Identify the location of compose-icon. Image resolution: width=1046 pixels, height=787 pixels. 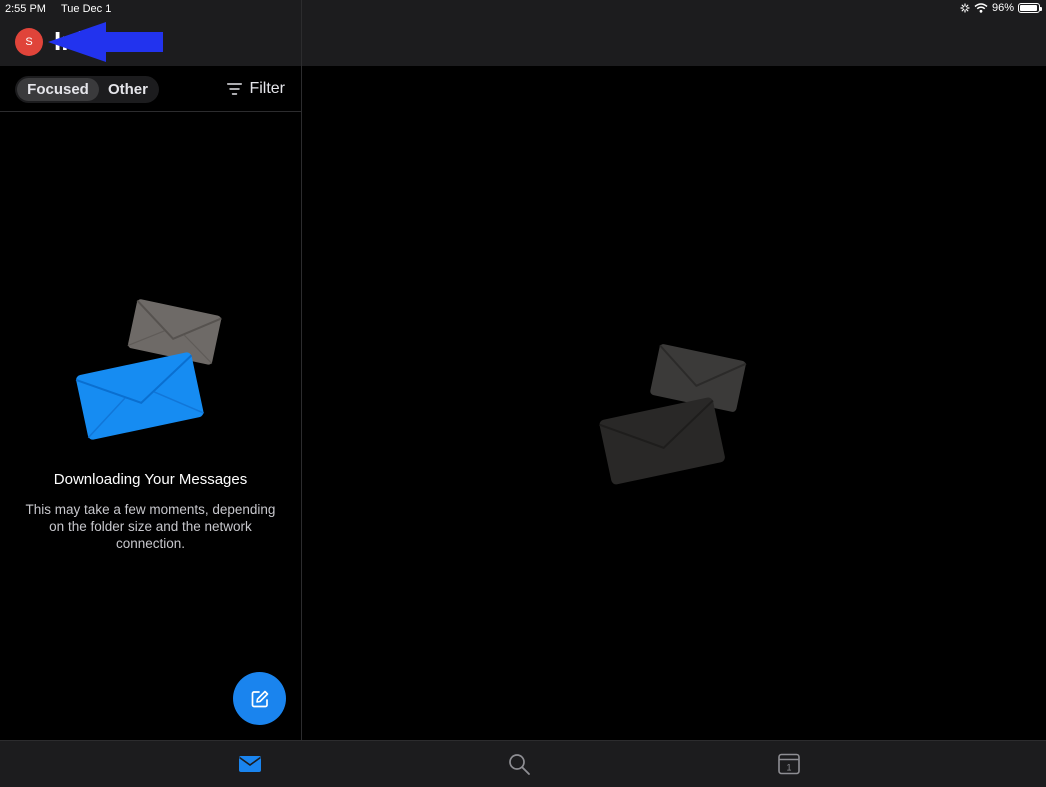
(259, 698).